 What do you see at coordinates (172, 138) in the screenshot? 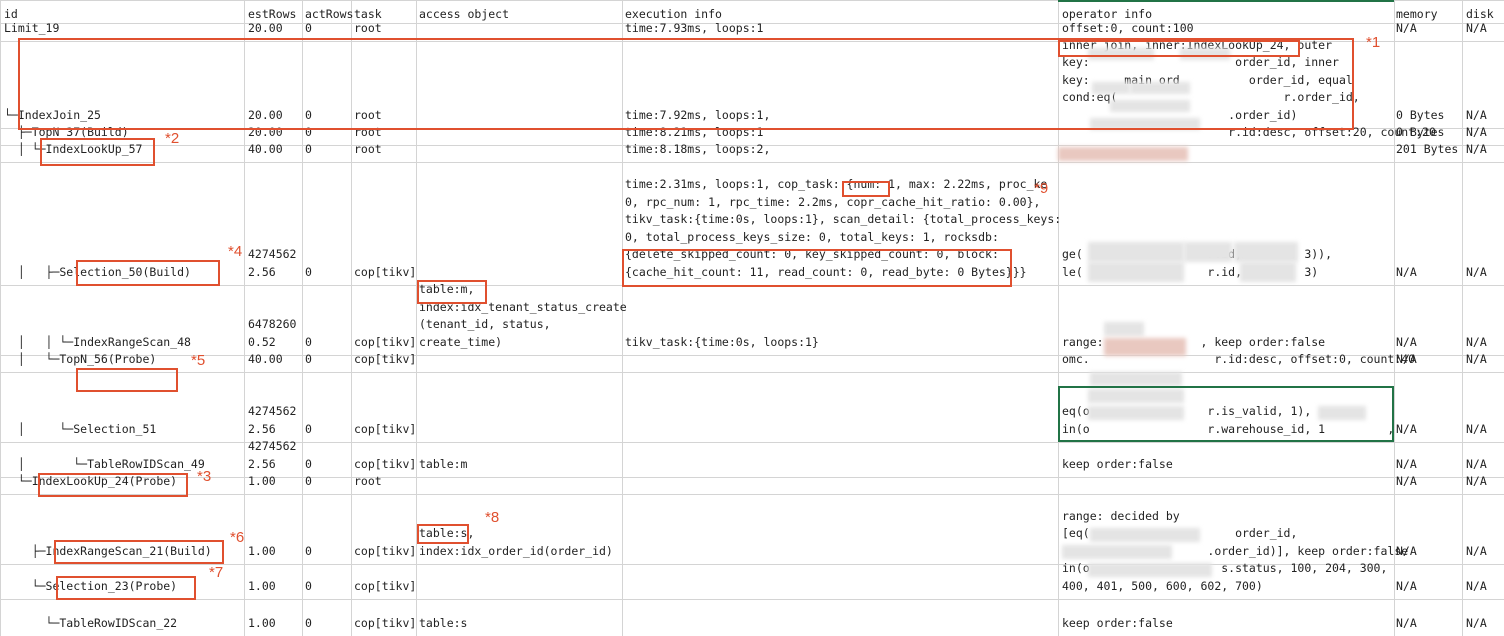
I see `annotation-marker: *2` at bounding box center [172, 138].